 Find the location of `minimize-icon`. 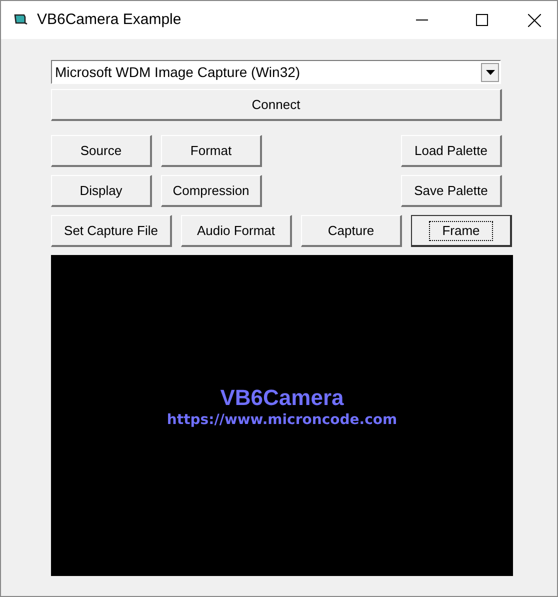

minimize-icon is located at coordinates (422, 20).